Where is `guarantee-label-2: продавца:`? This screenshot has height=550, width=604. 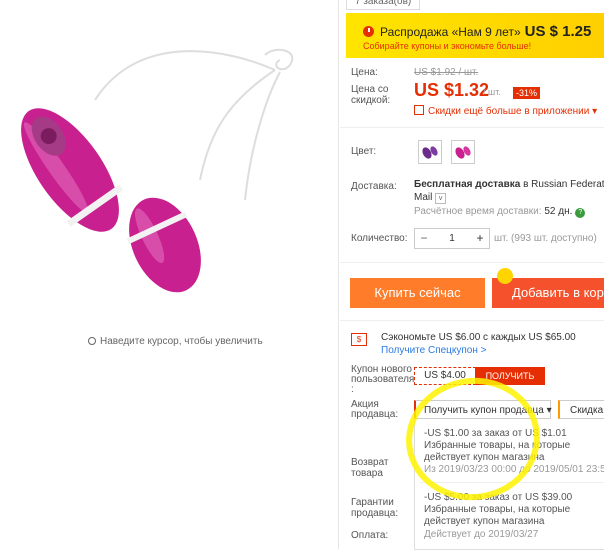 guarantee-label-2: продавца: is located at coordinates (375, 513).